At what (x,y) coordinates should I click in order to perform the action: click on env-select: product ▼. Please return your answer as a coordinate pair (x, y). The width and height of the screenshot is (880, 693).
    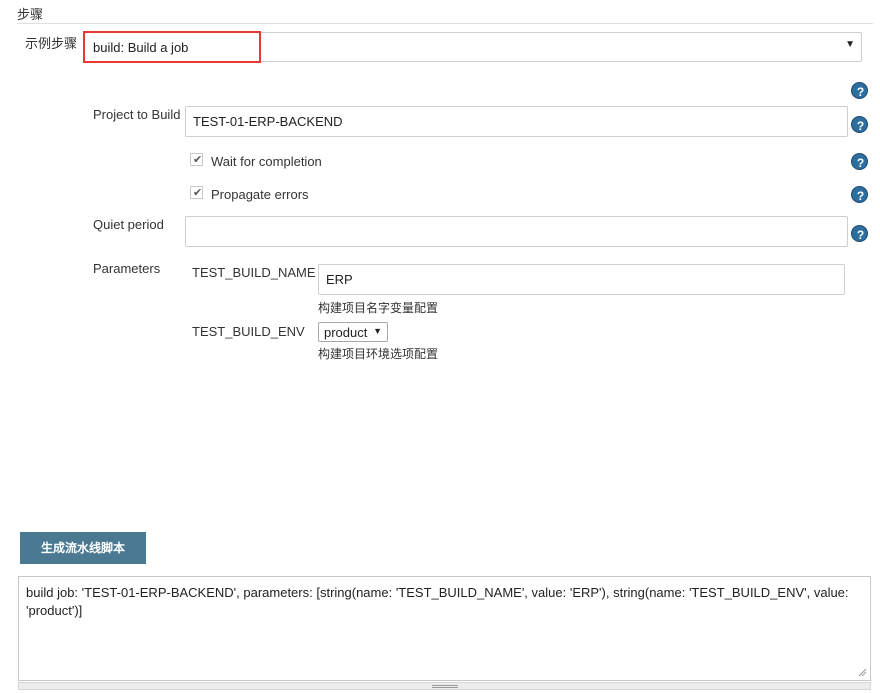
    Looking at the image, I should click on (353, 332).